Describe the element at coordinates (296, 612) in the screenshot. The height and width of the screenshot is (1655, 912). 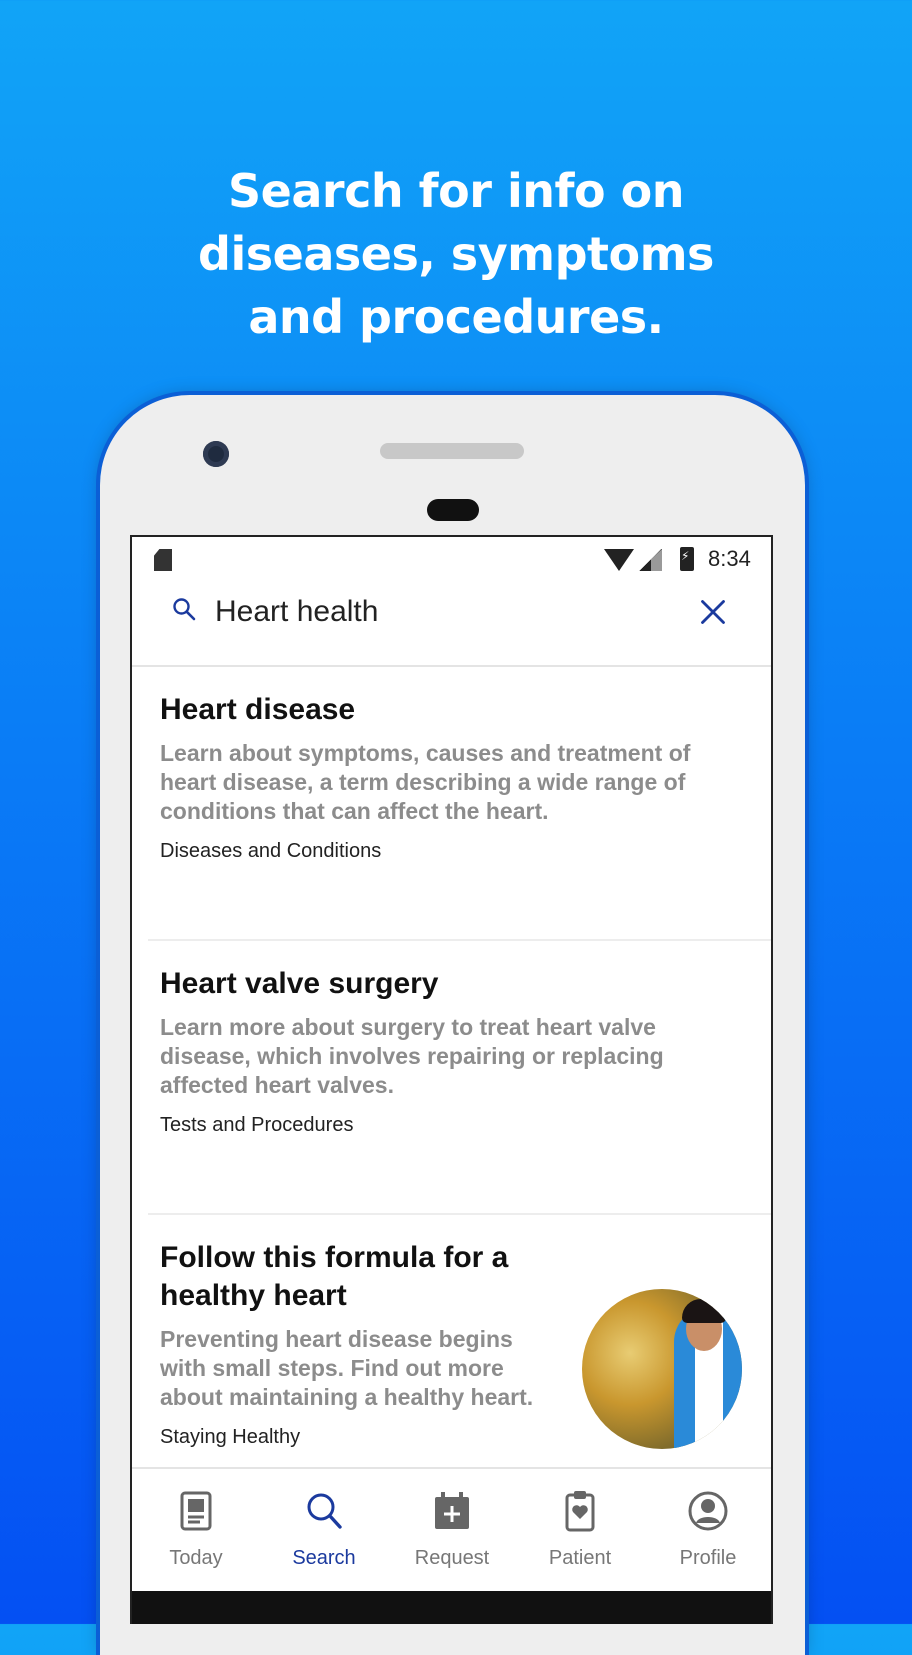
I see `search-input: Heart health` at that location.